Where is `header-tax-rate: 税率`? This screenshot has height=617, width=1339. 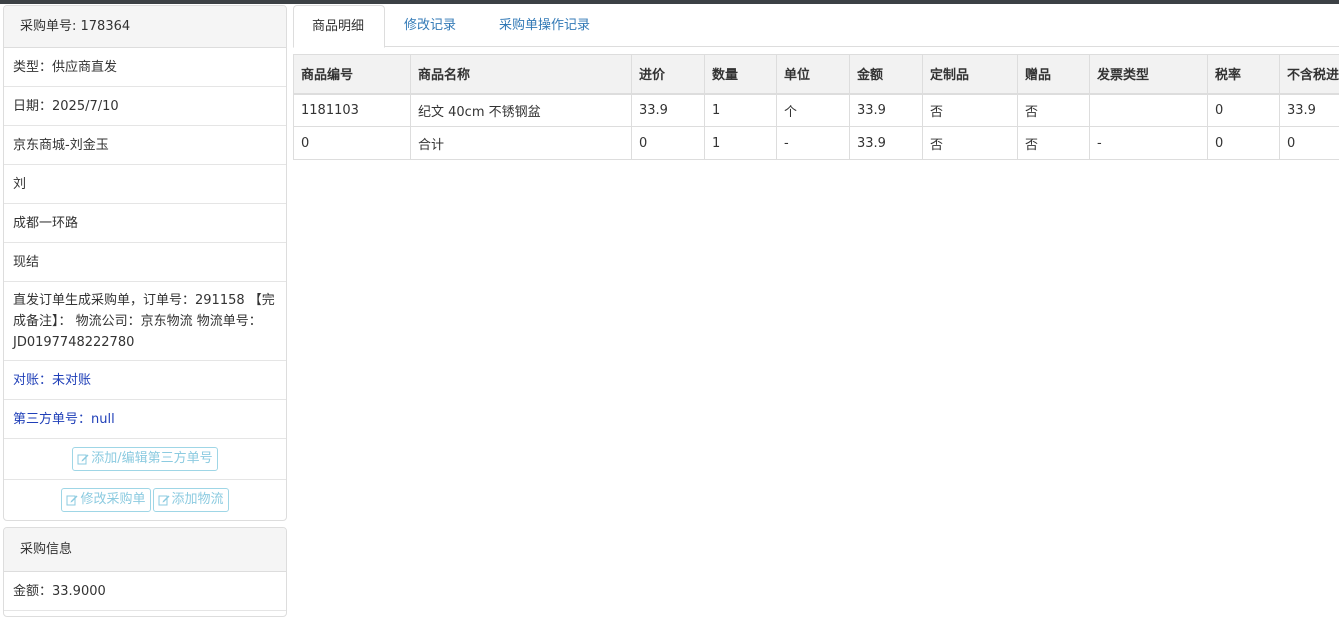
header-tax-rate: 税率 is located at coordinates (1244, 74).